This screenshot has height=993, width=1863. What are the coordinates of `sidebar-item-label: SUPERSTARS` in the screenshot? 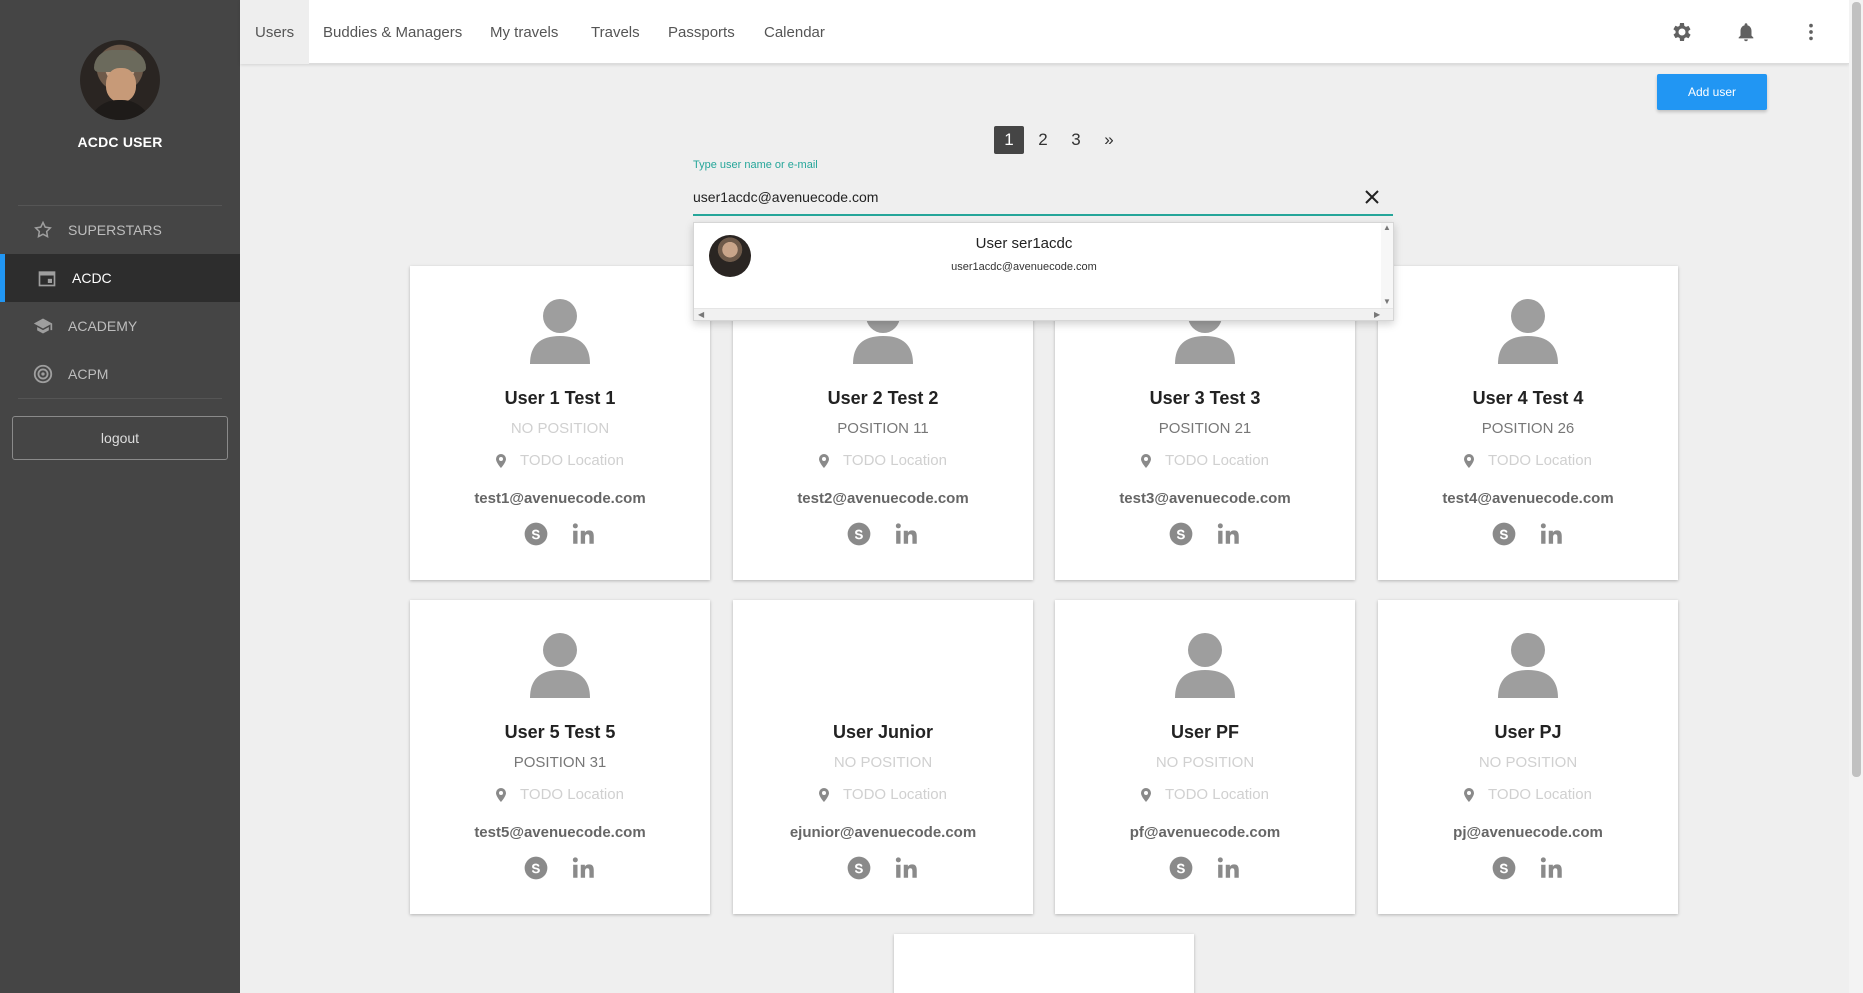 It's located at (115, 230).